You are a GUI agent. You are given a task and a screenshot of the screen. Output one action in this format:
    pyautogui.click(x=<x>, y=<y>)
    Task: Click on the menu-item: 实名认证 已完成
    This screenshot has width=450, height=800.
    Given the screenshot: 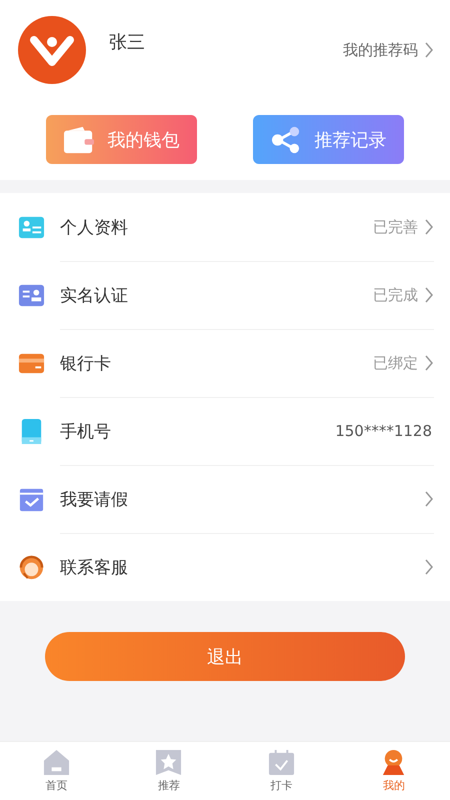 What is the action you would take?
    pyautogui.click(x=225, y=295)
    